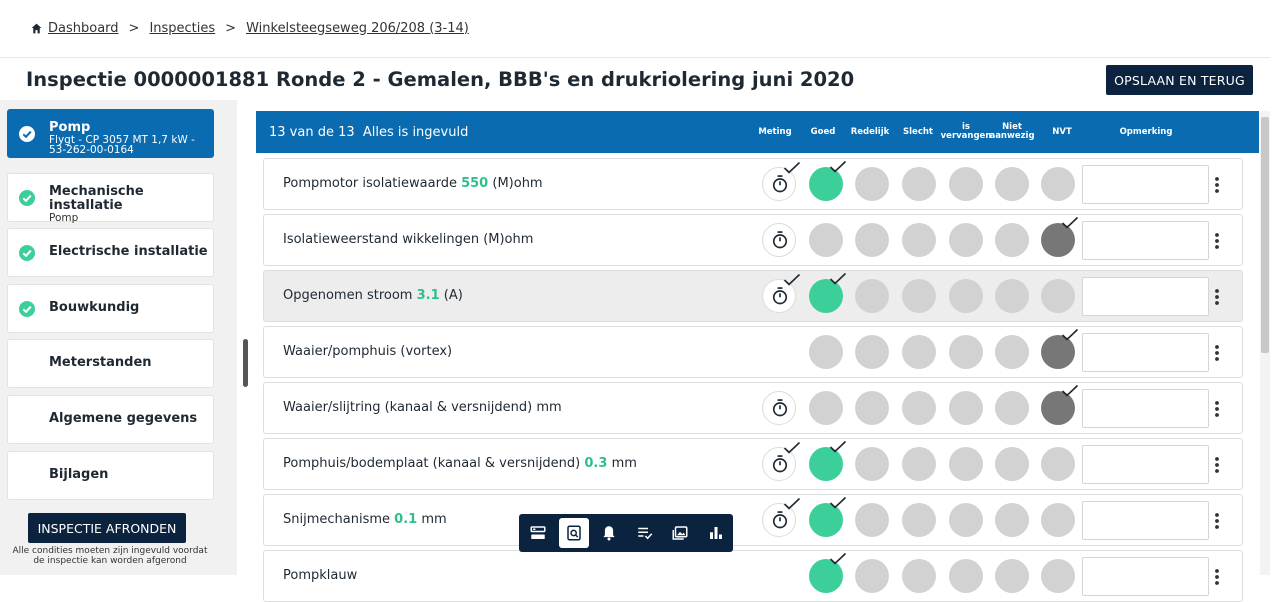 The width and height of the screenshot is (1280, 602). What do you see at coordinates (245, 363) in the screenshot?
I see `sidebar-scrollbar` at bounding box center [245, 363].